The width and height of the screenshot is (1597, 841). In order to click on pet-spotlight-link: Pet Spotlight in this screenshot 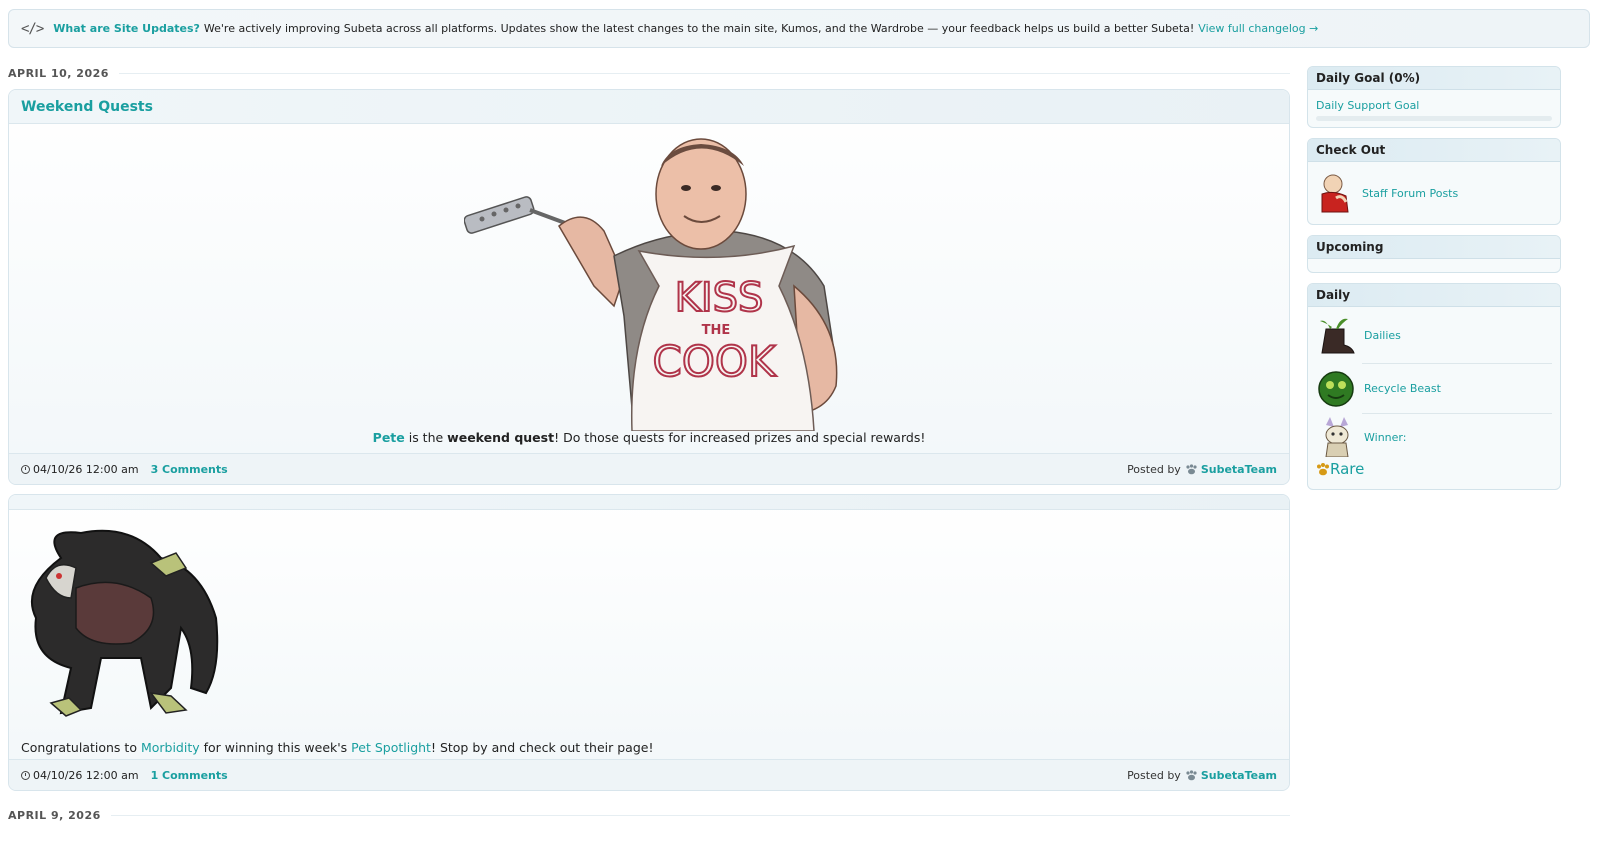, I will do `click(391, 747)`.